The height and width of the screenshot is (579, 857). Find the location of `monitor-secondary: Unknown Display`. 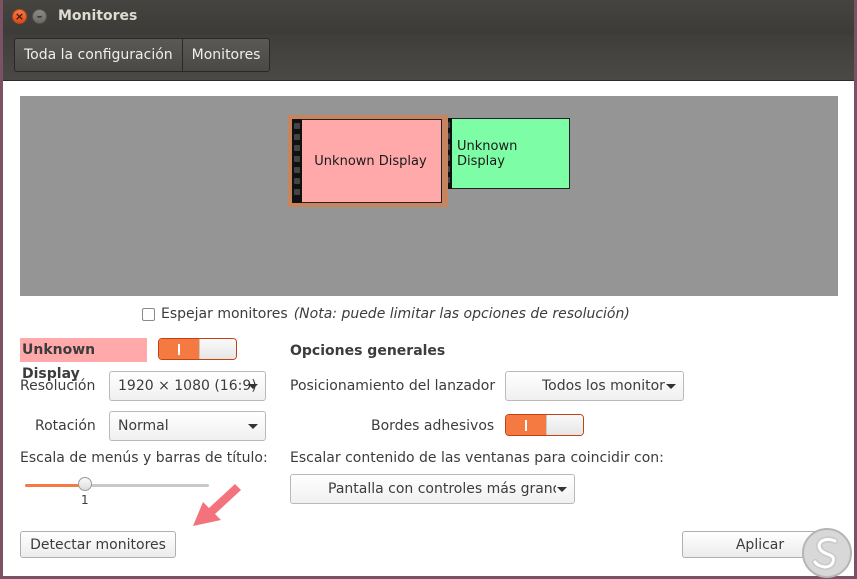

monitor-secondary: Unknown Display is located at coordinates (506, 153).